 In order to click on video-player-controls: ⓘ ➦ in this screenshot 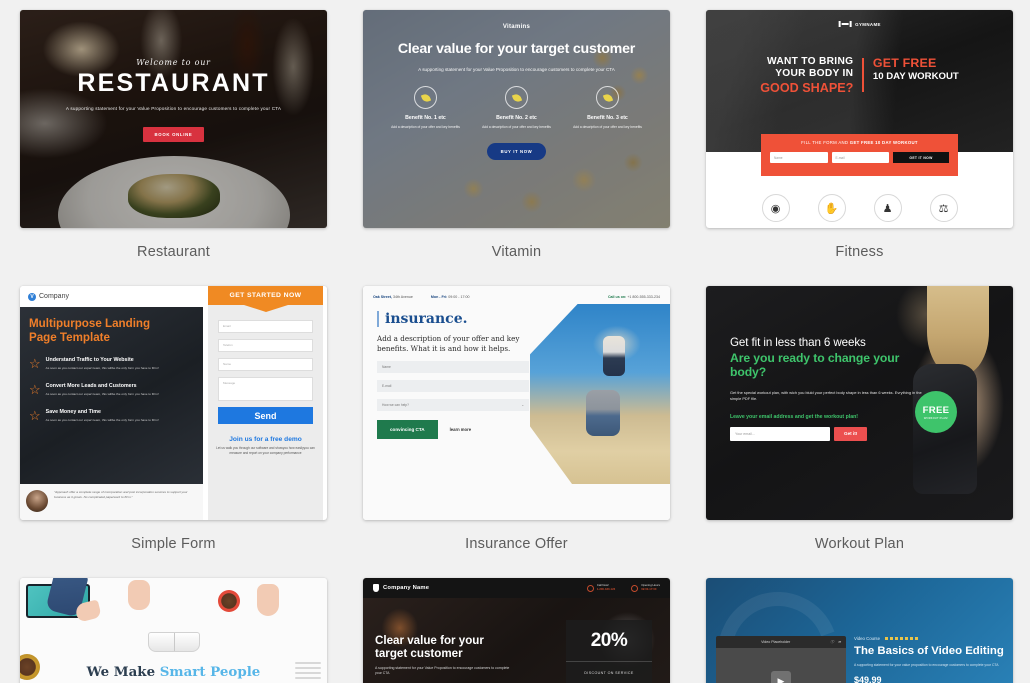, I will do `click(835, 642)`.